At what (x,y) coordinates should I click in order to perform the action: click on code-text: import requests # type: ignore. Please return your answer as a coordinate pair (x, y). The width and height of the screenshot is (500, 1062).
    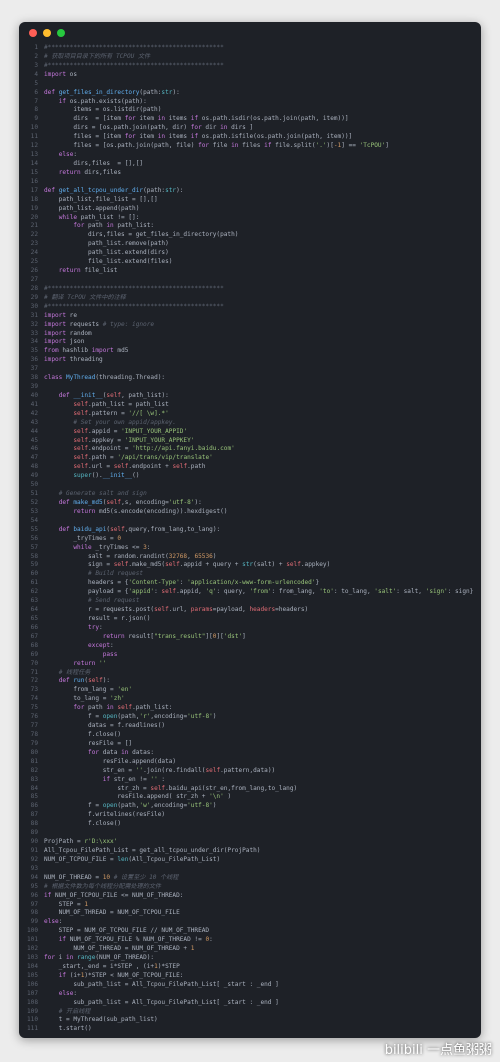
    Looking at the image, I should click on (99, 324).